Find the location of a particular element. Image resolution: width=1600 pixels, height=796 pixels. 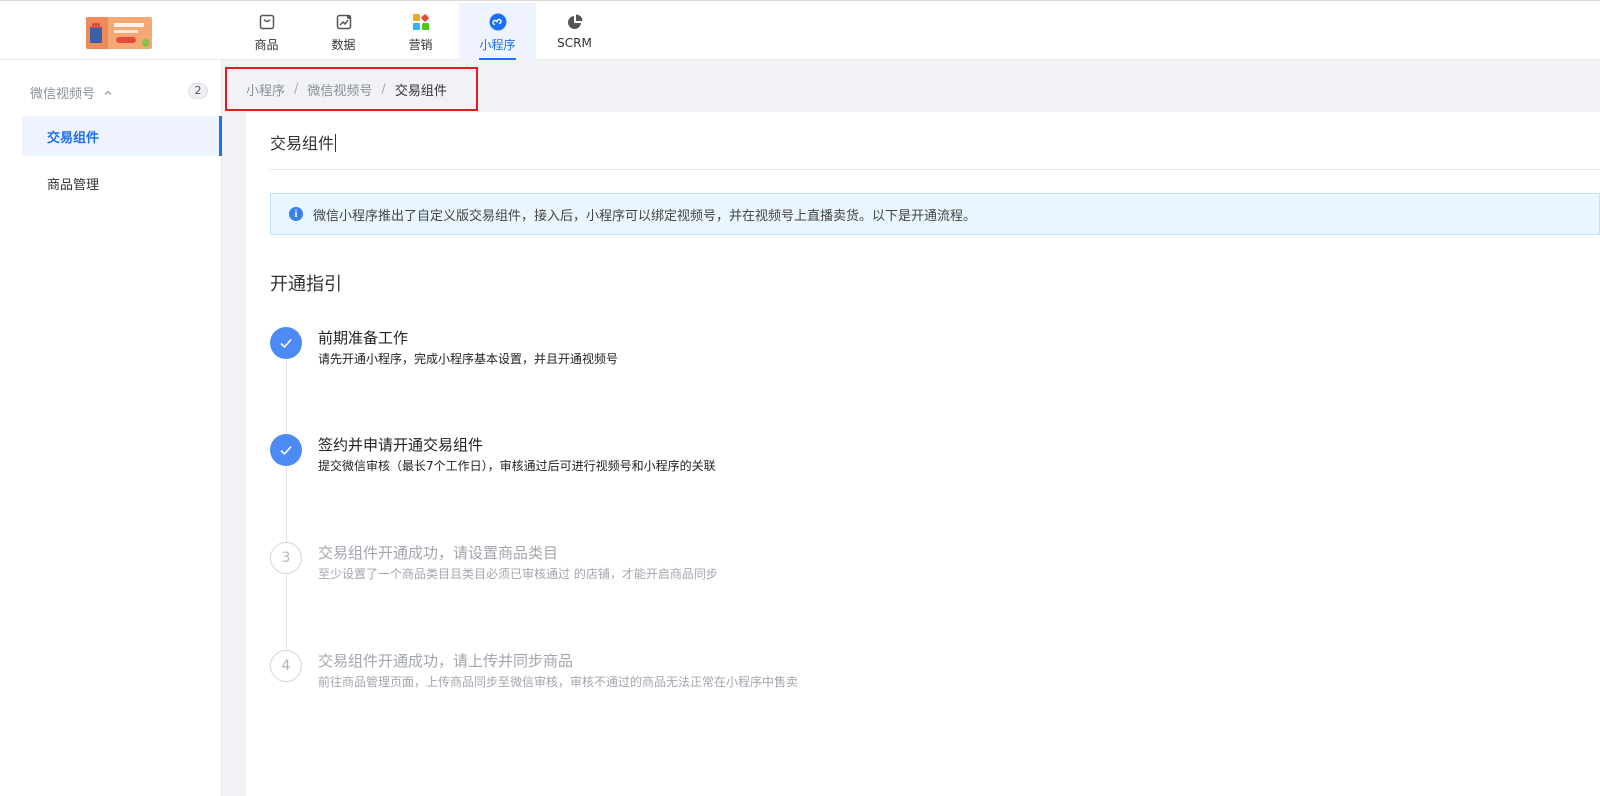

sidebar: 微信视频号 2 交易组件 商品管理 is located at coordinates (111, 428).